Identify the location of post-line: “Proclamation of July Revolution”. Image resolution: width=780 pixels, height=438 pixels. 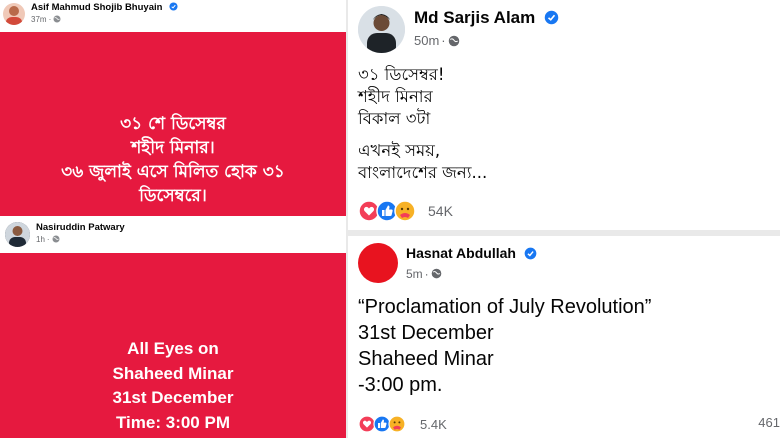
(505, 307).